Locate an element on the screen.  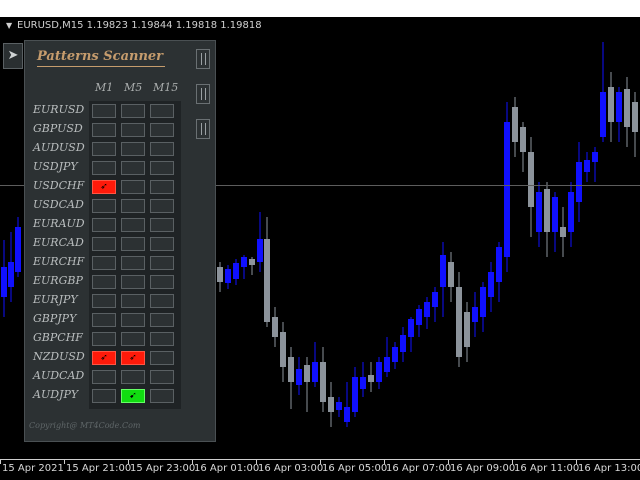
symbol-label: EURCHF is located at coordinates (59, 261).